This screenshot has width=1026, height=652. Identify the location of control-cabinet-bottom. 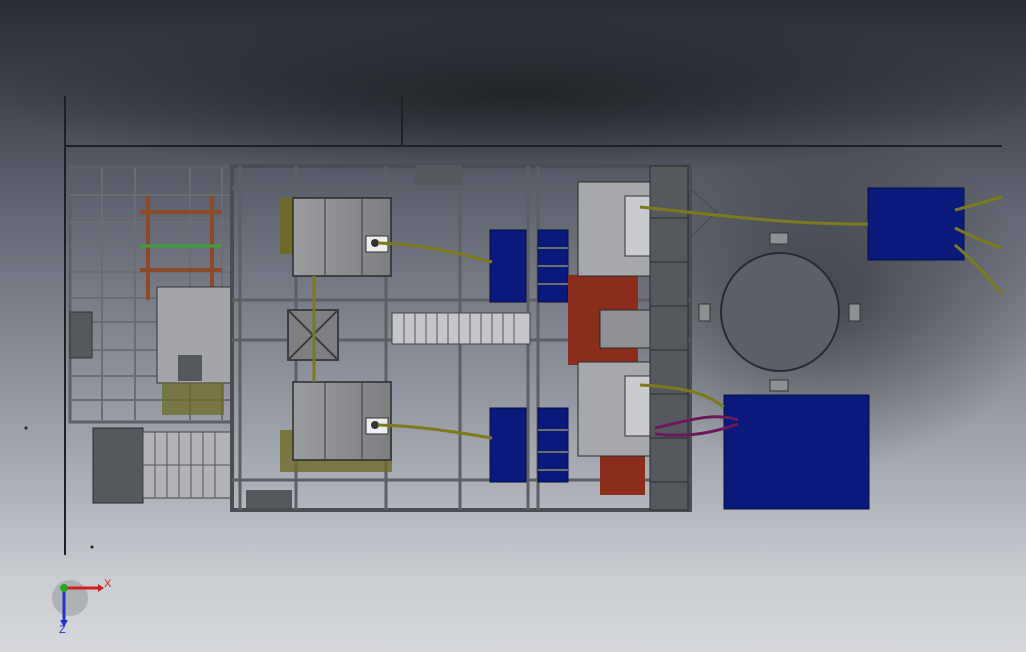
(336, 426).